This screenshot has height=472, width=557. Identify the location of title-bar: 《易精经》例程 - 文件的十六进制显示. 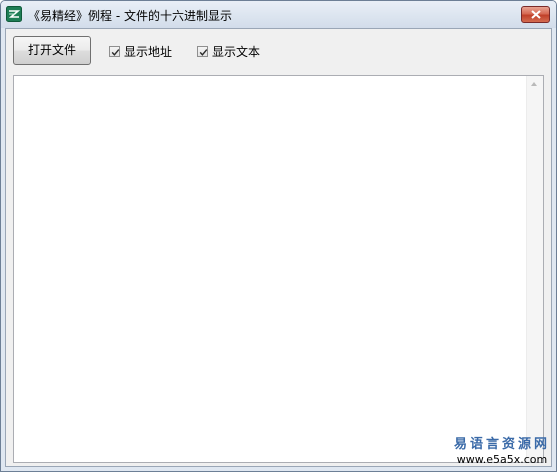
(278, 14).